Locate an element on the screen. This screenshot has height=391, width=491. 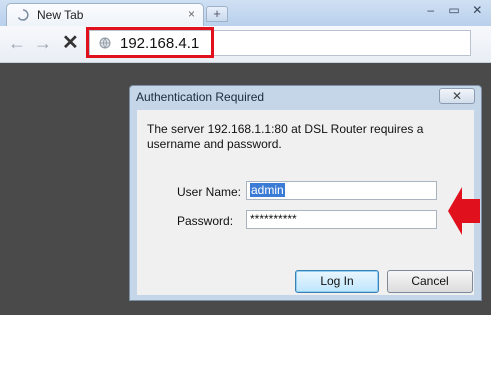
stop-icon: ✕ is located at coordinates (70, 43).